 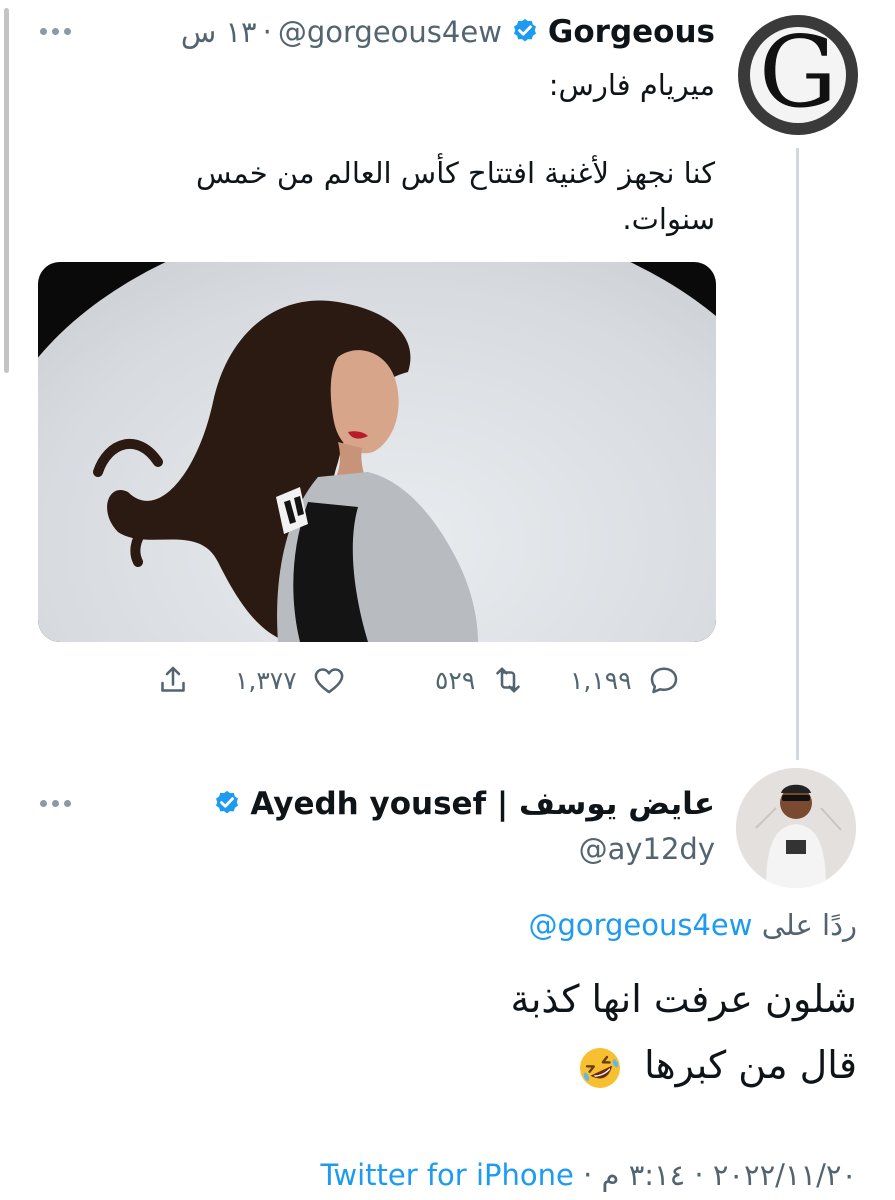 What do you see at coordinates (750, 1065) in the screenshot?
I see `reply-line-2-text: قال من كبرها` at bounding box center [750, 1065].